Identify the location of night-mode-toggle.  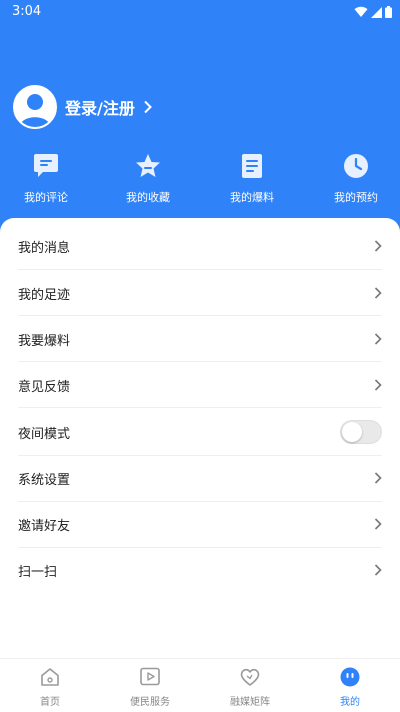
(361, 432).